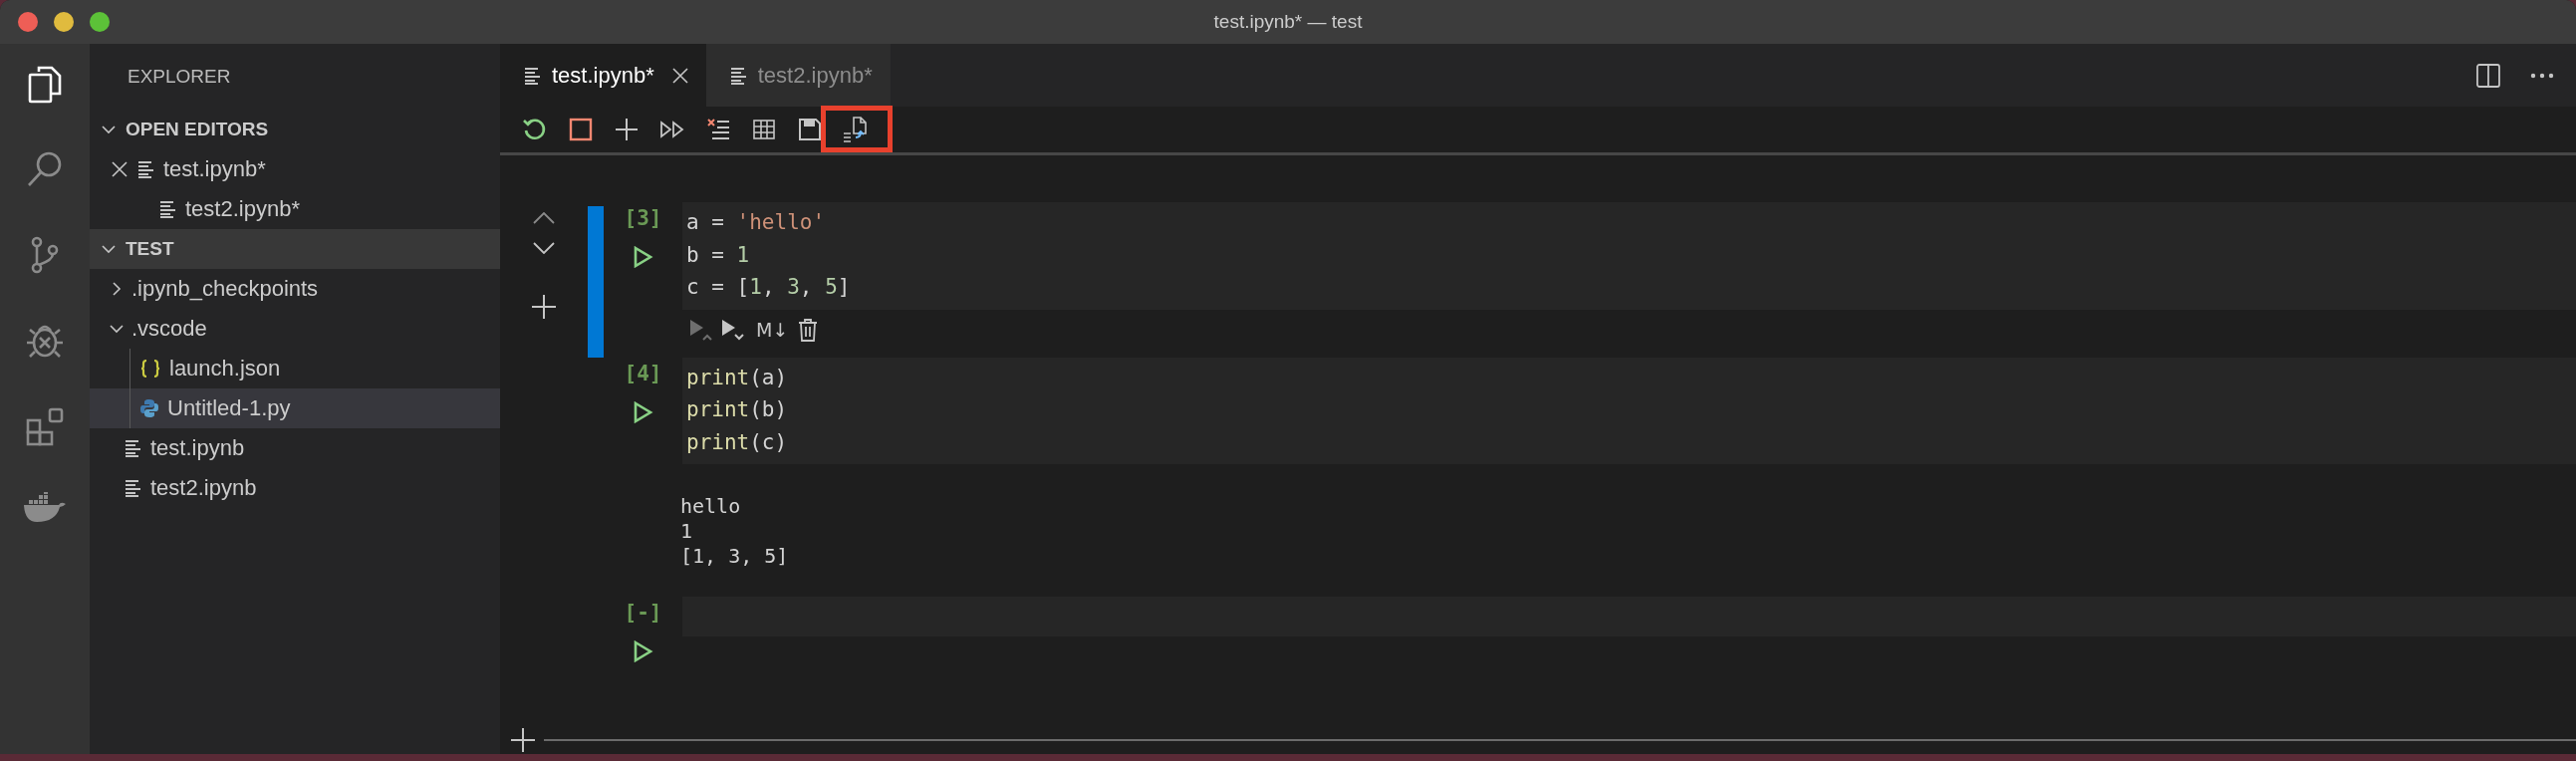 The image size is (2576, 761). What do you see at coordinates (643, 373) in the screenshot?
I see `execution-count: [4]` at bounding box center [643, 373].